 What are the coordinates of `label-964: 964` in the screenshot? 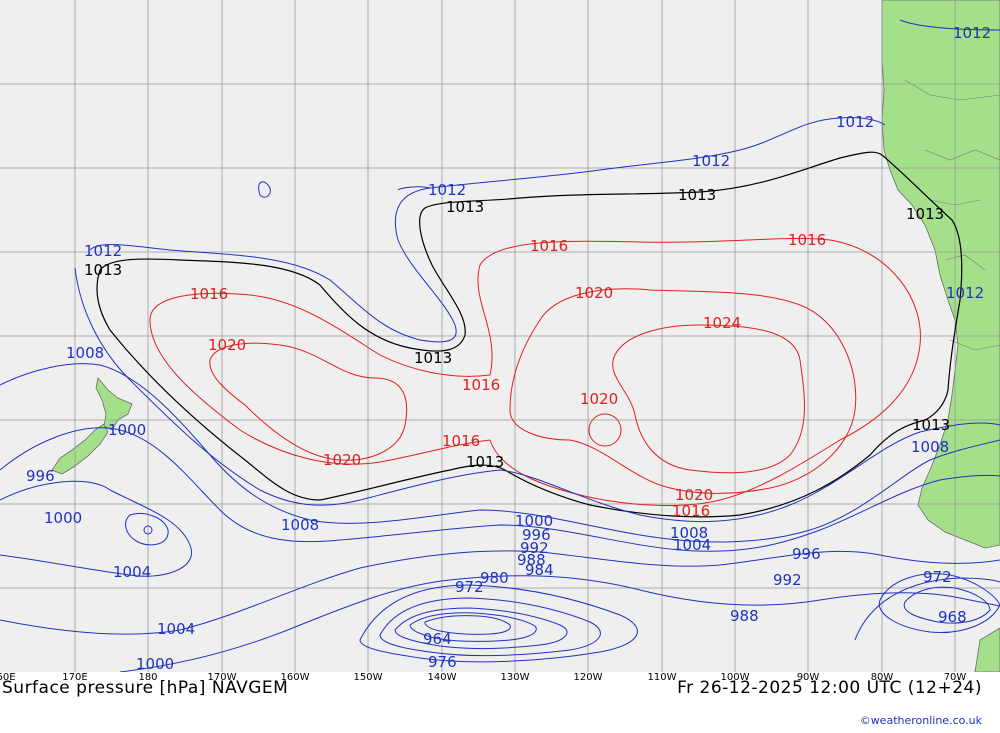 It's located at (437, 639).